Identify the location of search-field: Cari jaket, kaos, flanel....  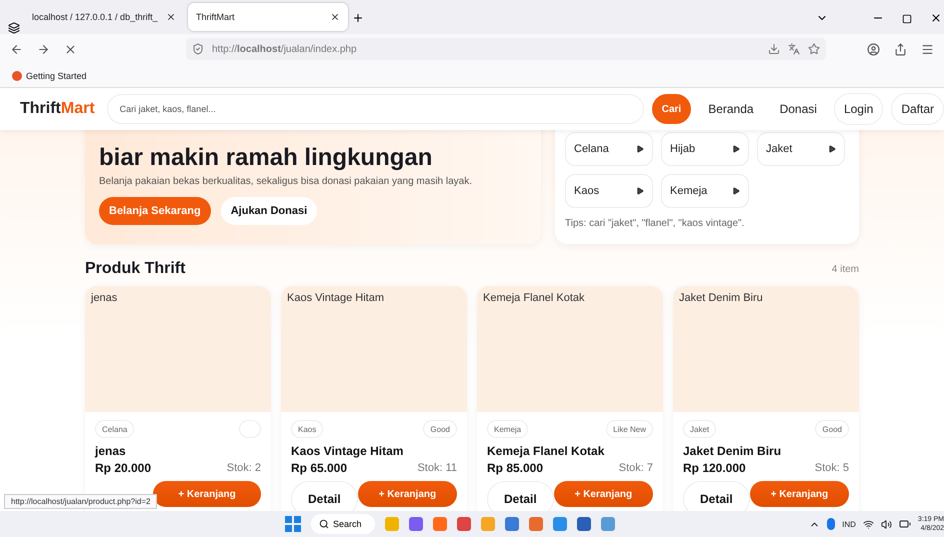
(375, 109).